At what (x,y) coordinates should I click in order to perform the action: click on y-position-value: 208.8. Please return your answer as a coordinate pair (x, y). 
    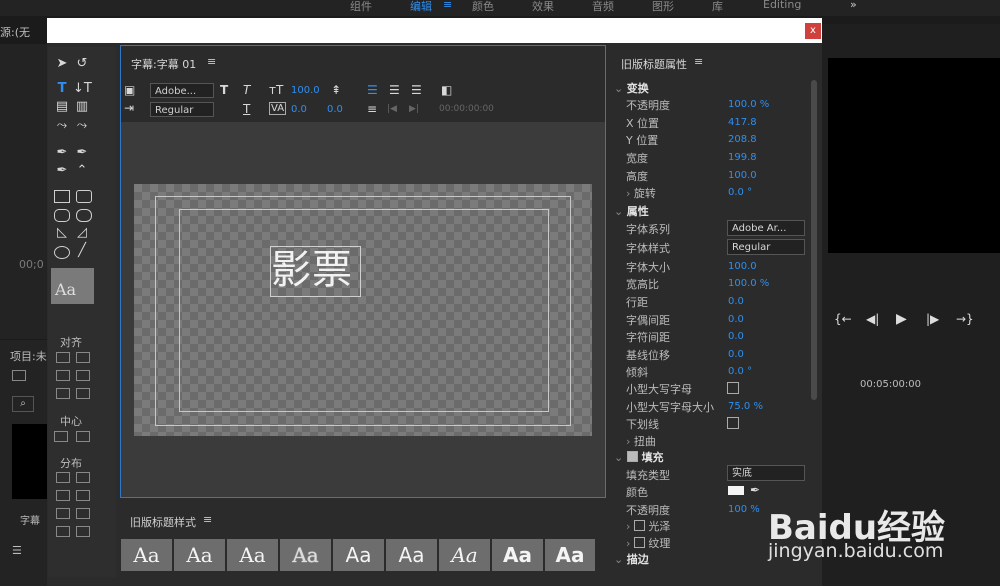
    Looking at the image, I should click on (742, 139).